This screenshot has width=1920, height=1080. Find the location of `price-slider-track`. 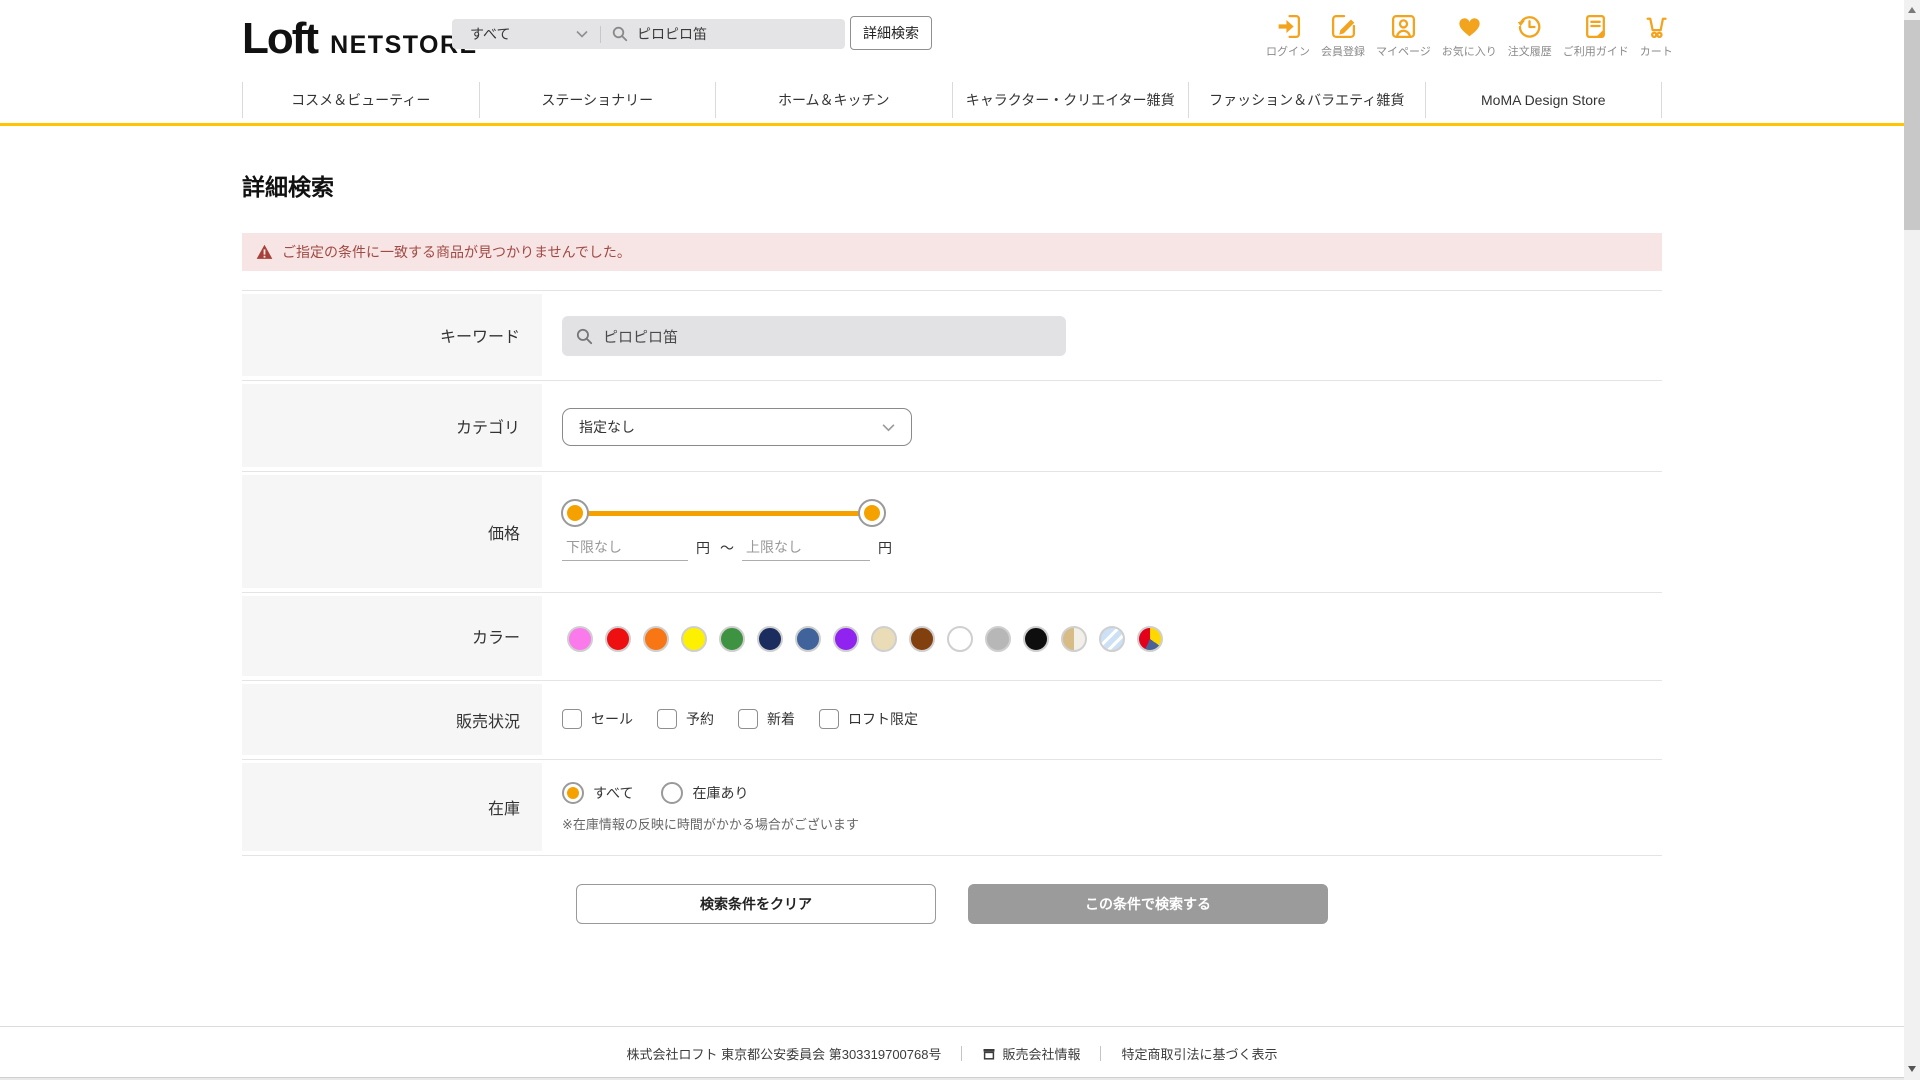

price-slider-track is located at coordinates (723, 513).